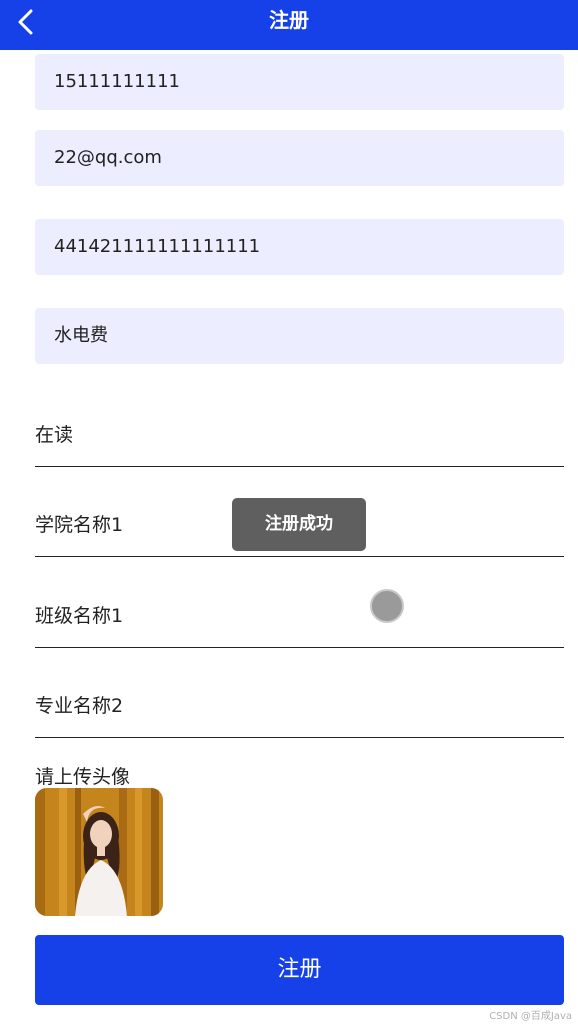 This screenshot has width=578, height=1026. Describe the element at coordinates (79, 525) in the screenshot. I see `college-value: 学院名称1` at that location.